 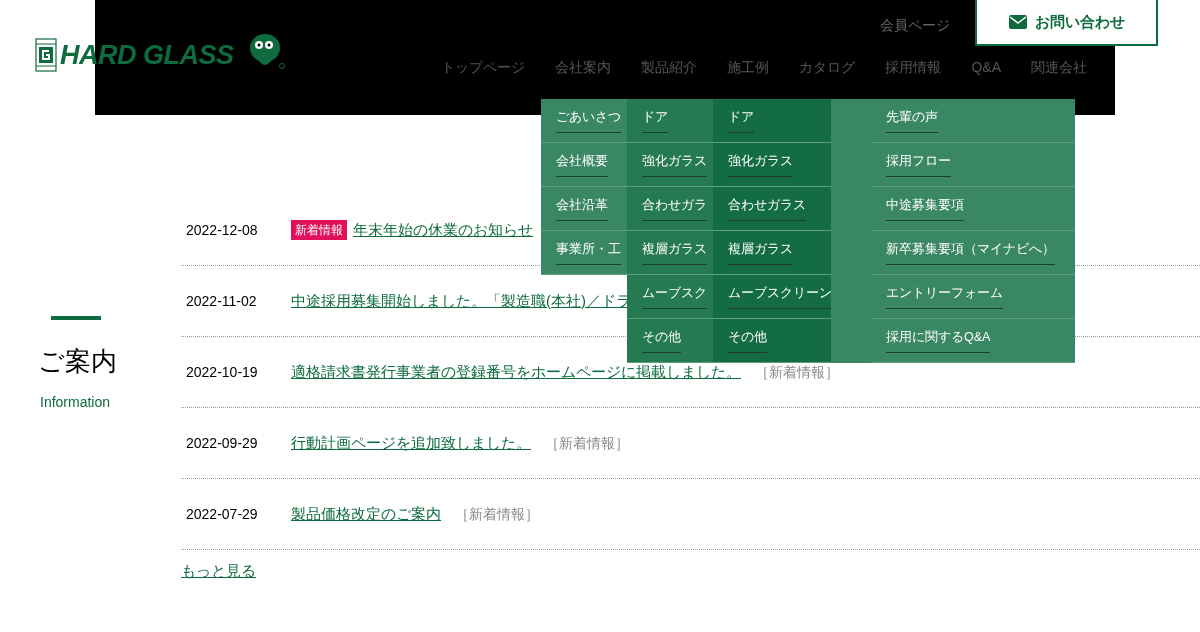 What do you see at coordinates (583, 67) in the screenshot?
I see `nav-link: 会社案内` at bounding box center [583, 67].